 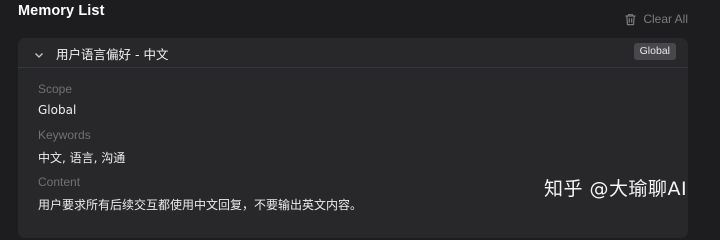 What do you see at coordinates (61, 11) in the screenshot?
I see `page-title: Memory List` at bounding box center [61, 11].